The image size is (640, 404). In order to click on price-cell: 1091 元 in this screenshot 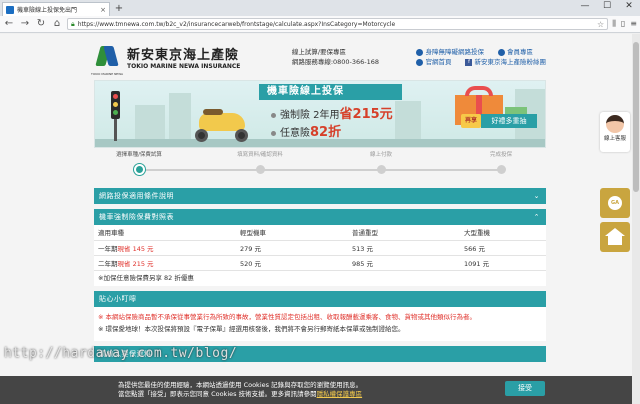, I will do `click(503, 263)`.